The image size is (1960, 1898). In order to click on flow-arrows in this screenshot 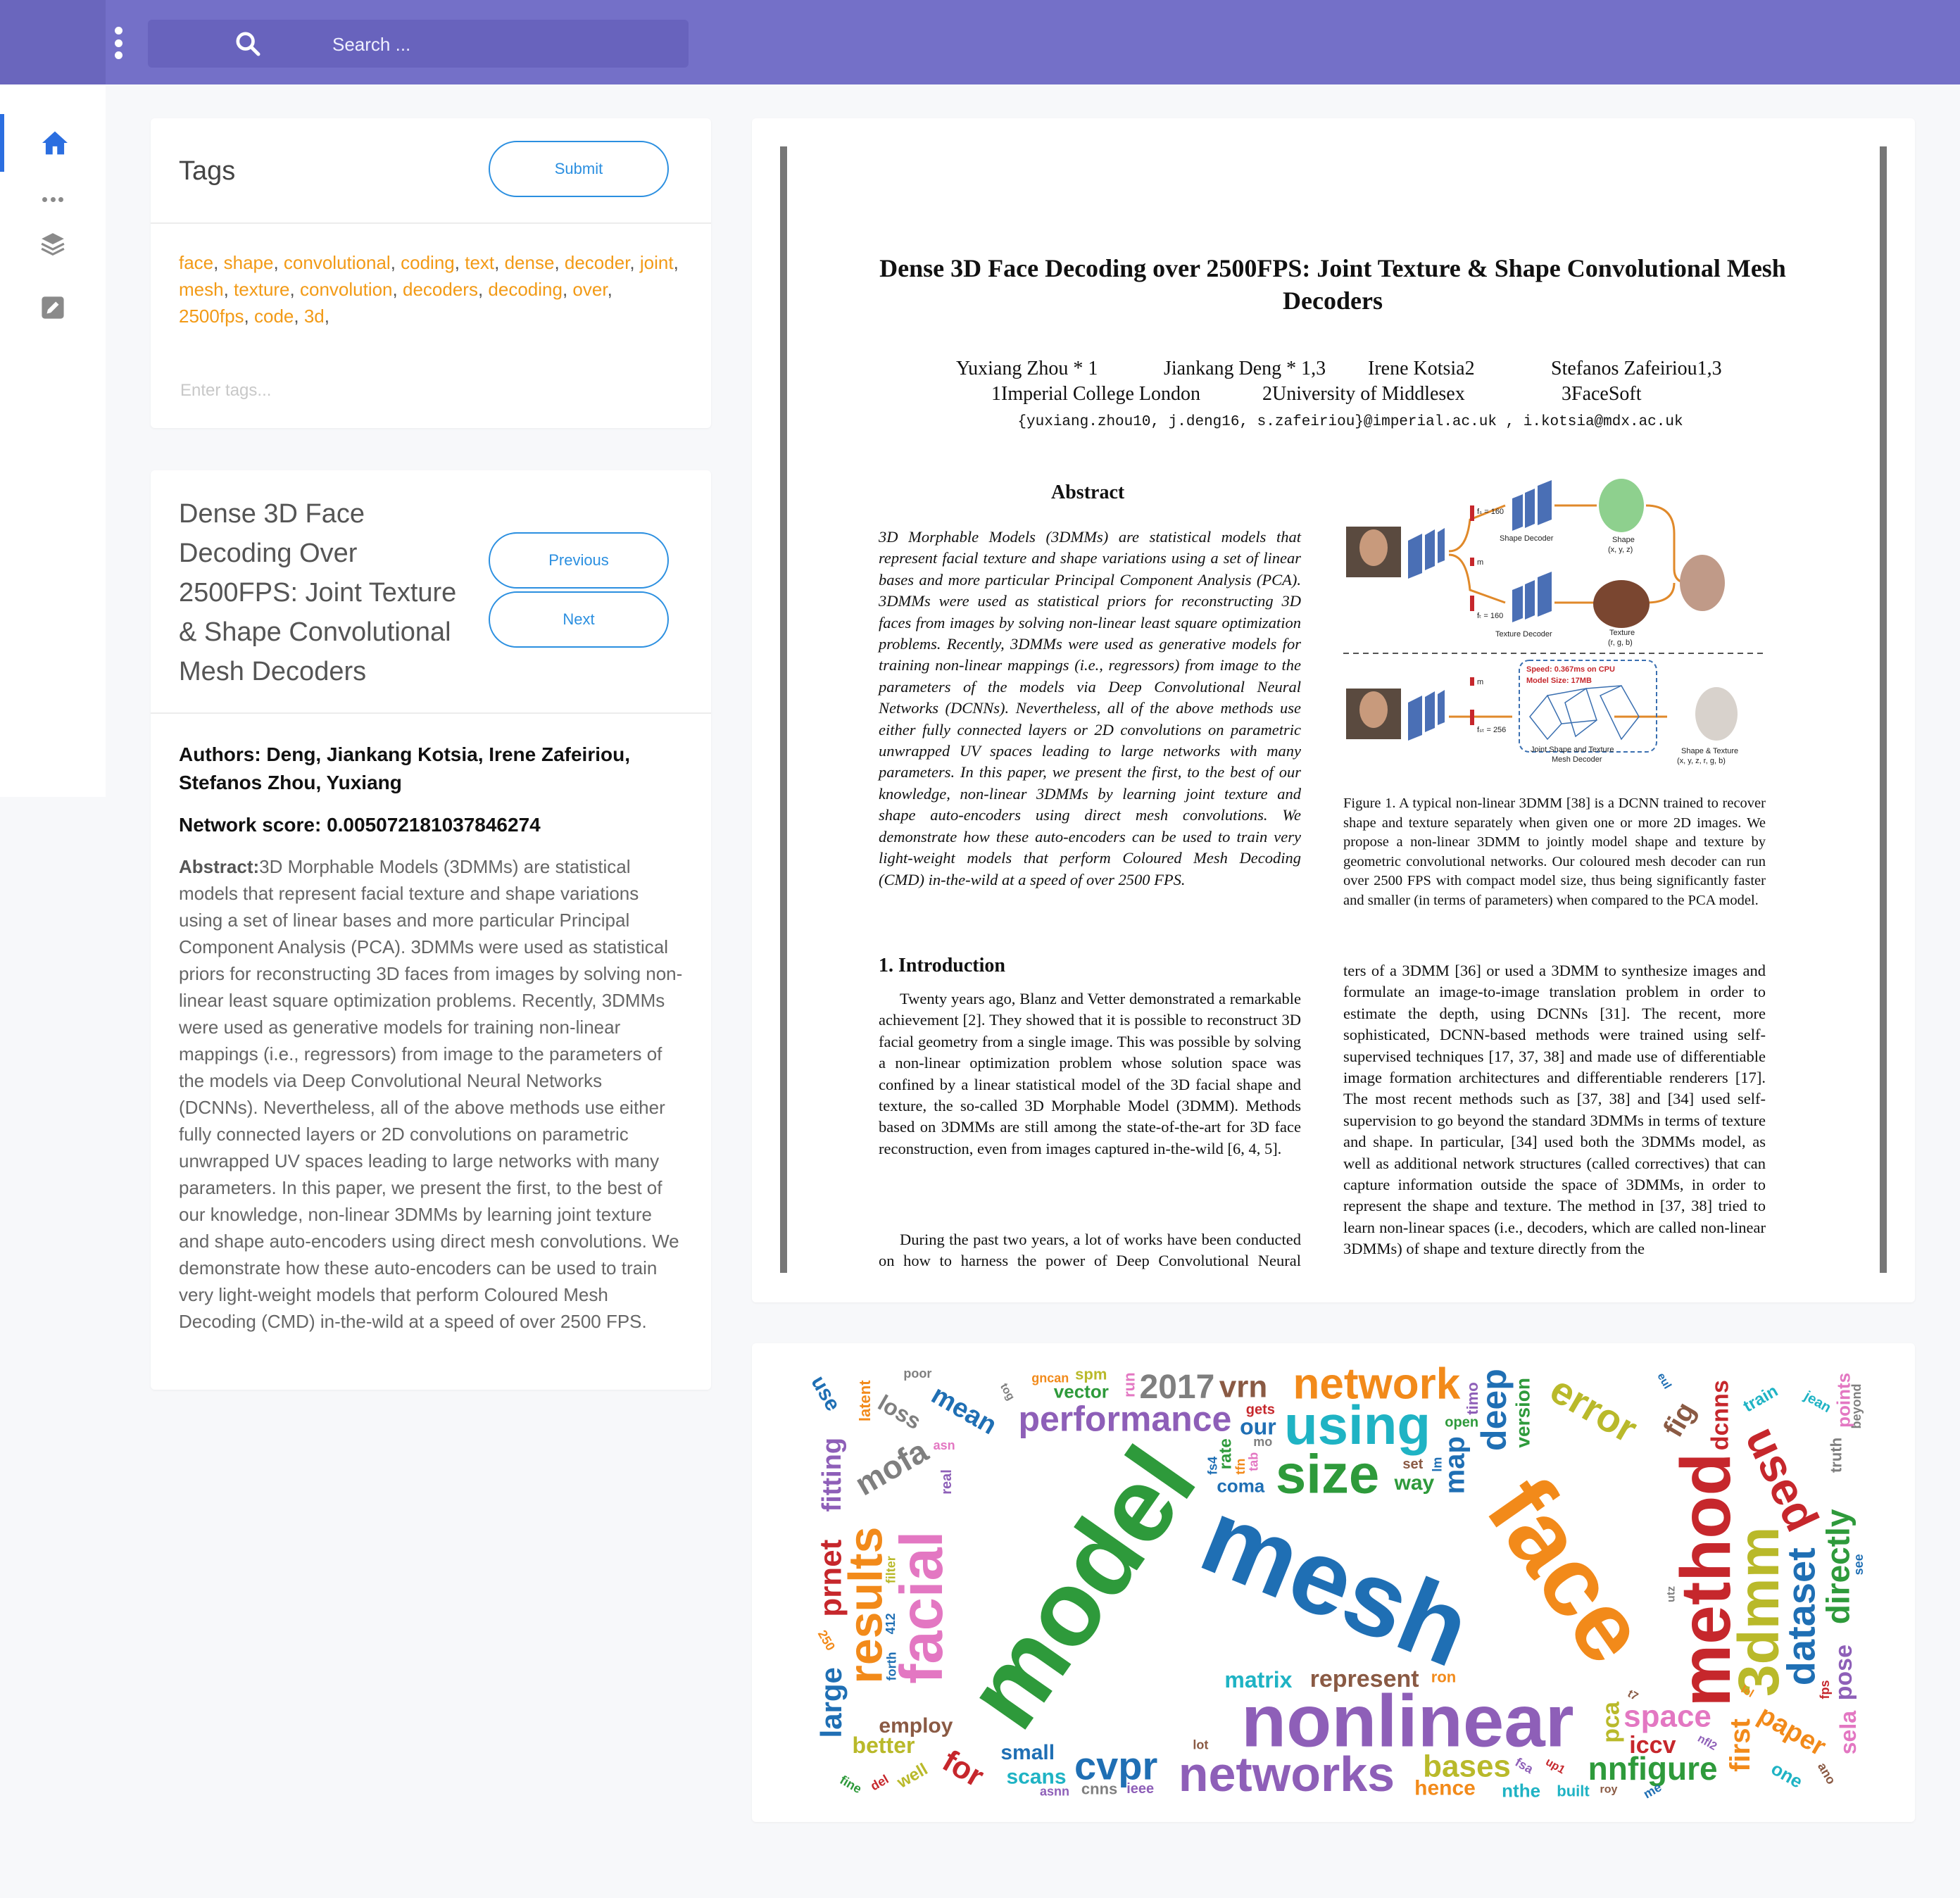, I will do `click(1568, 611)`.